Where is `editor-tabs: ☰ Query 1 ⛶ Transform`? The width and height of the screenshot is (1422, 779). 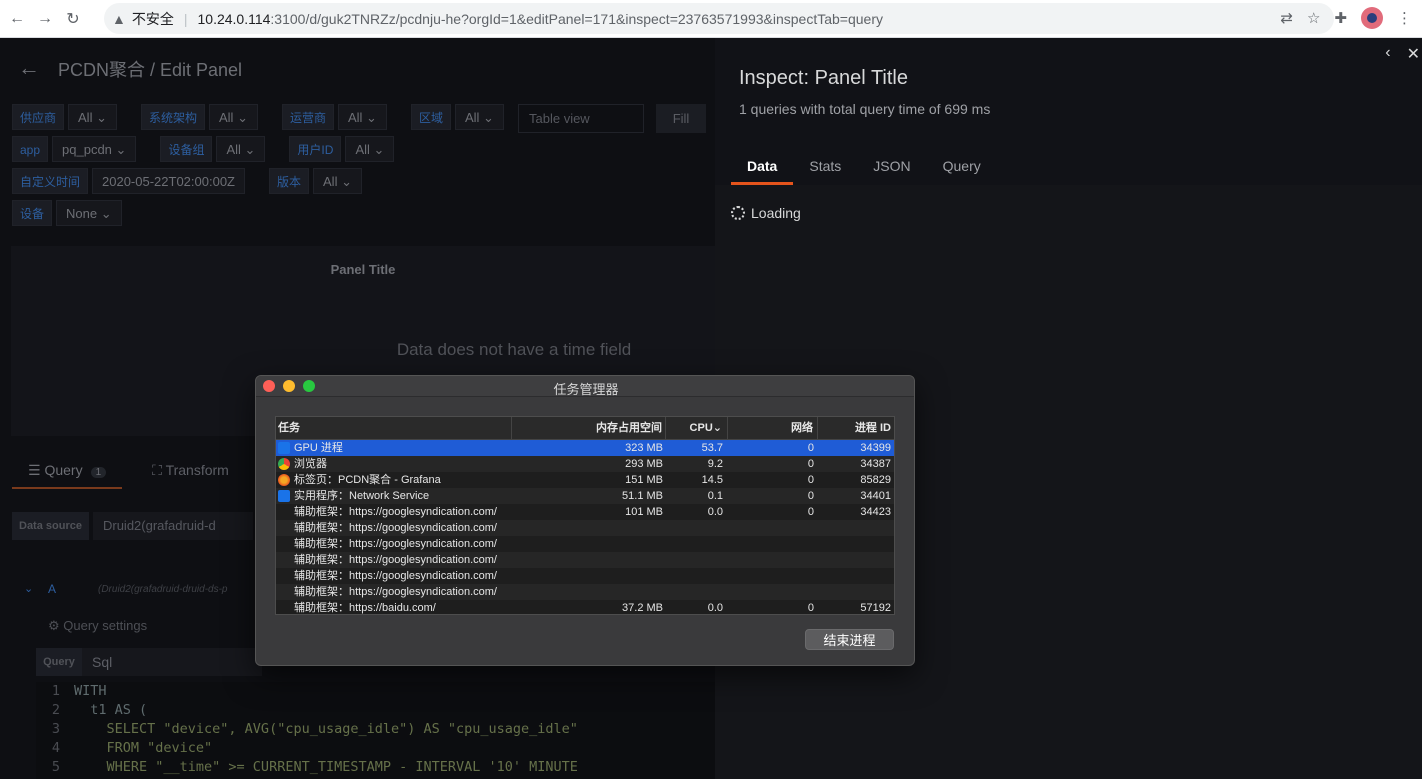 editor-tabs: ☰ Query 1 ⛶ Transform is located at coordinates (120, 475).